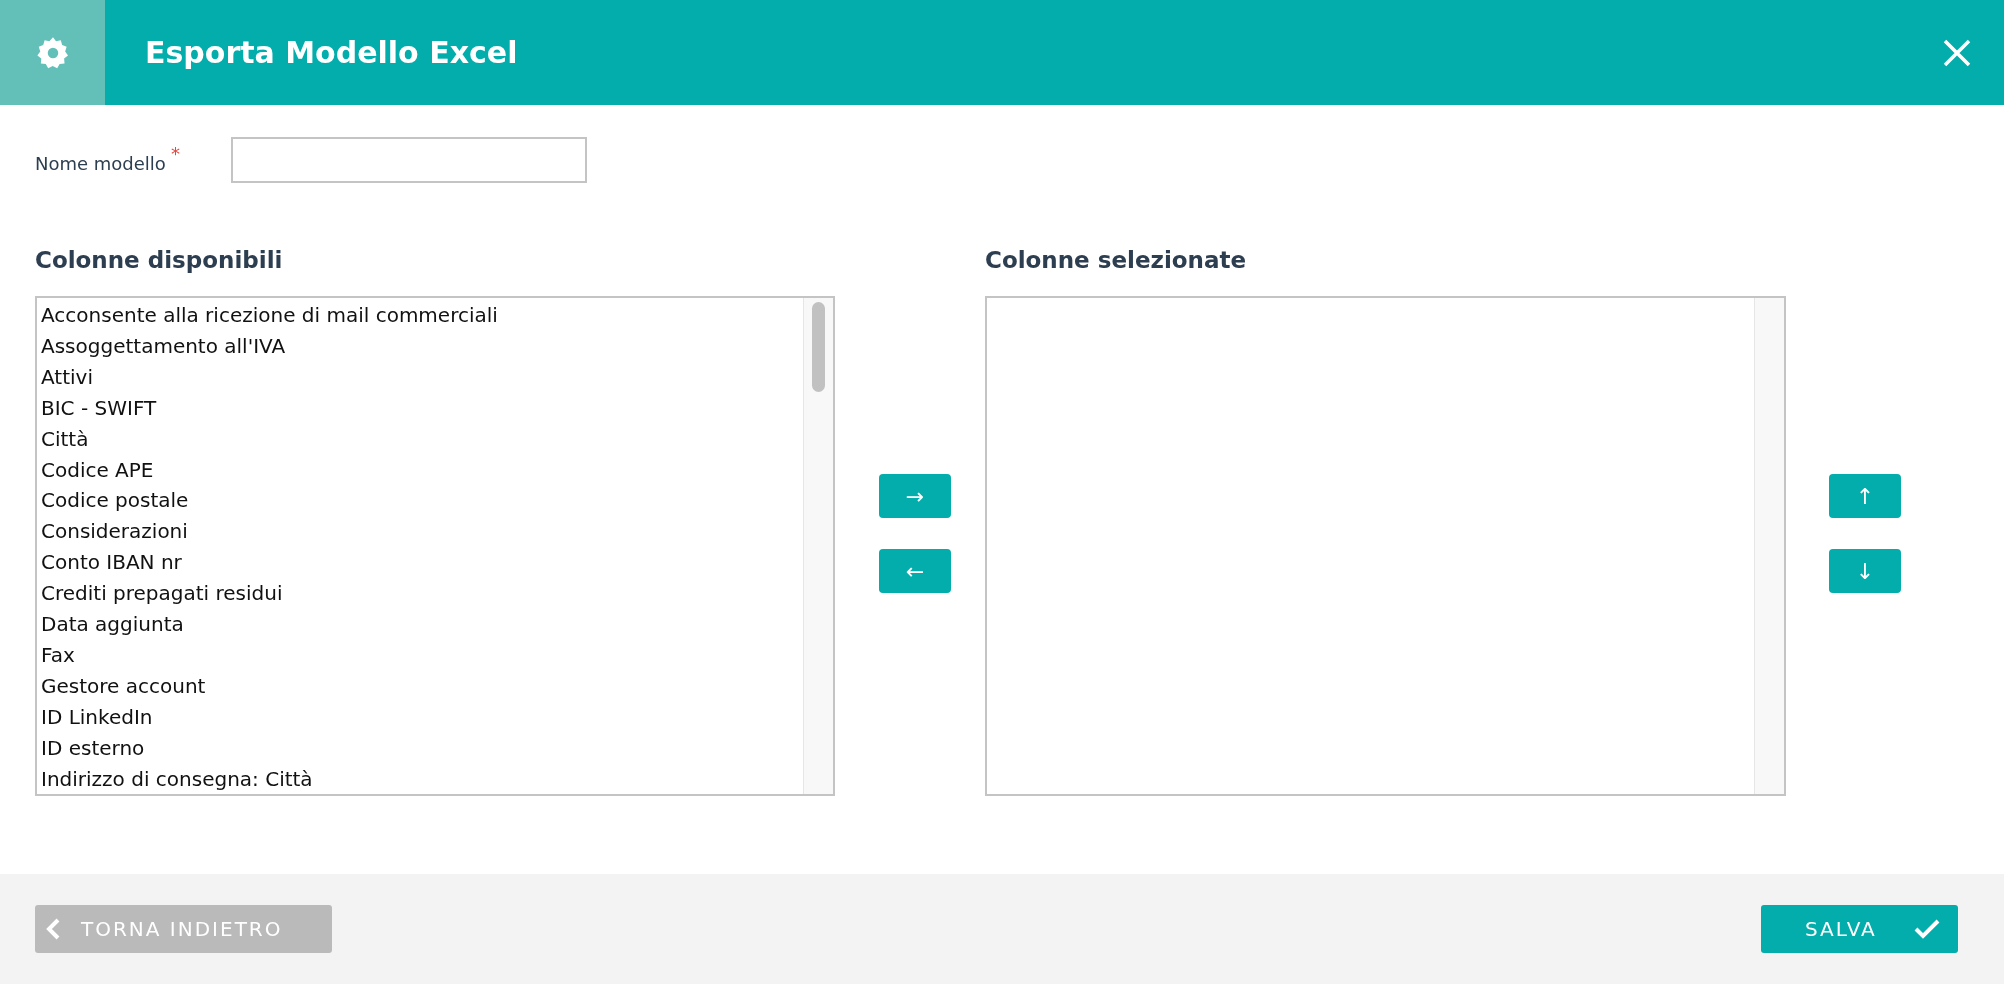  I want to click on list-item: Indirizzo di consegna: Città, so click(420, 778).